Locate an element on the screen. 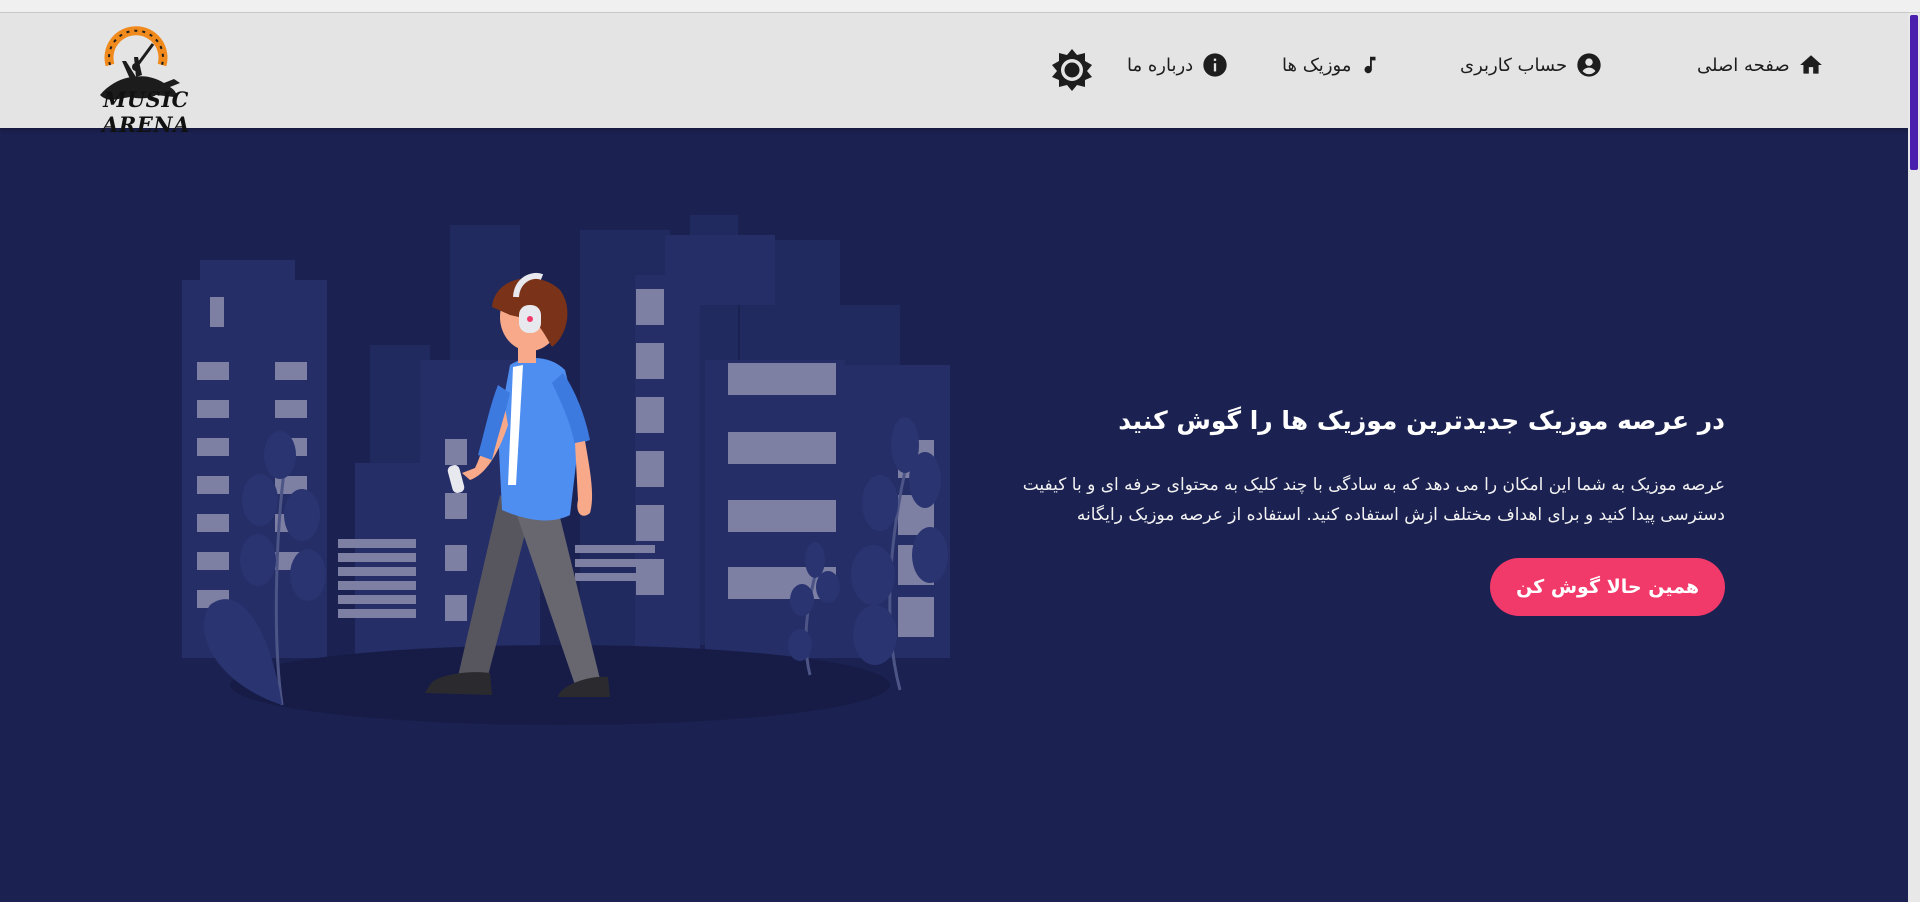 This screenshot has width=1920, height=902. nav-home-label: صفحه اصلی is located at coordinates (1743, 65).